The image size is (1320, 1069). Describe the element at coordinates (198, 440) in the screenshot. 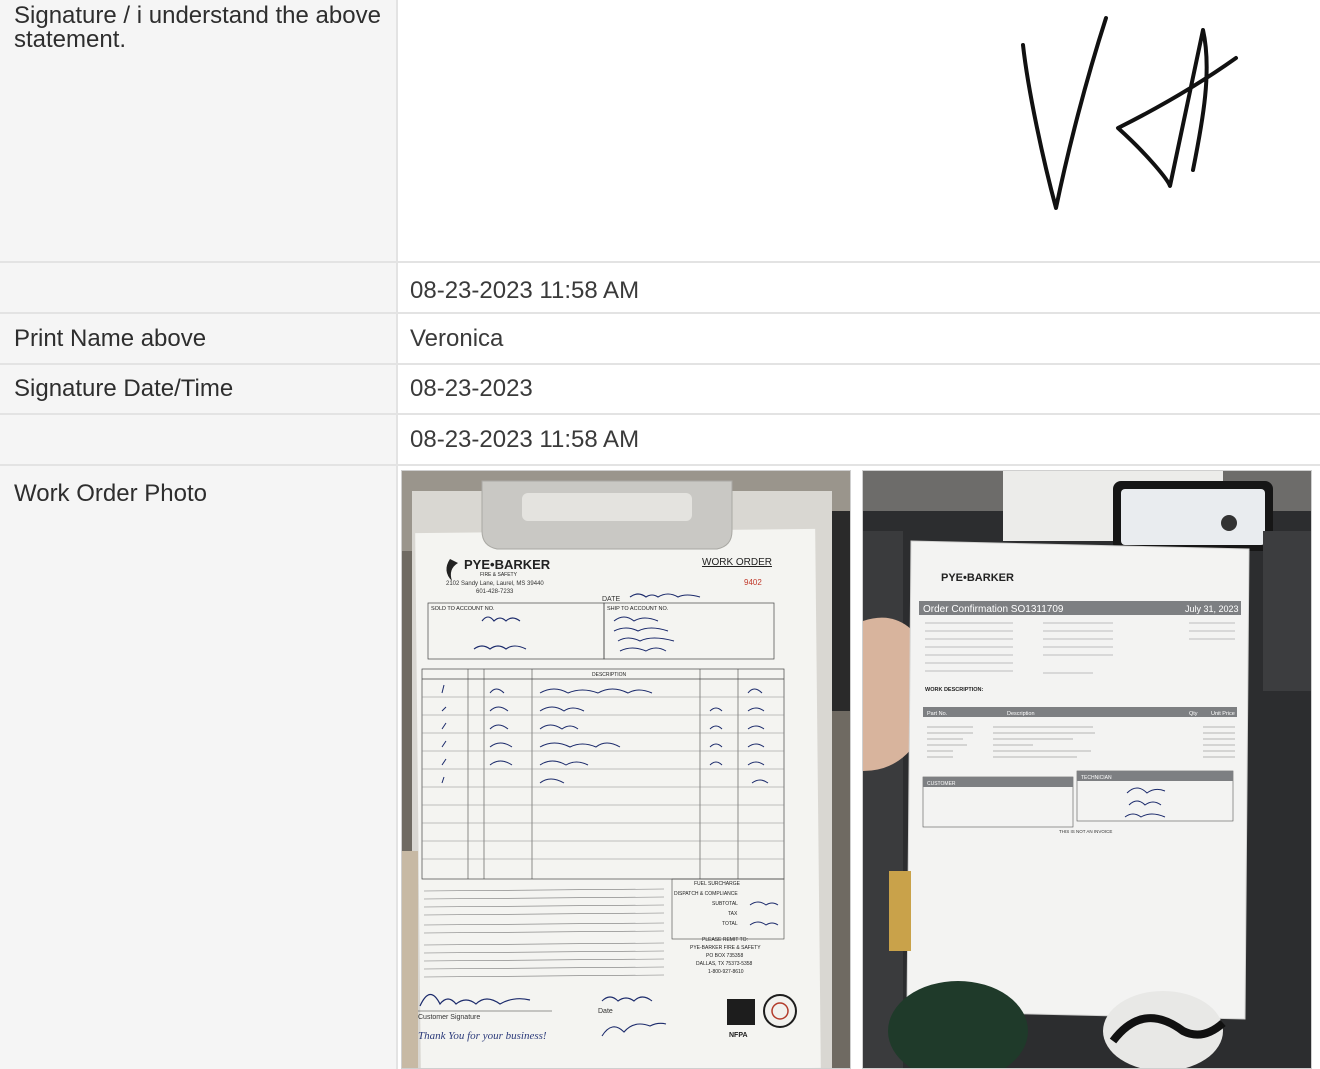

I see `signature-date-timestamp-label-cell` at that location.